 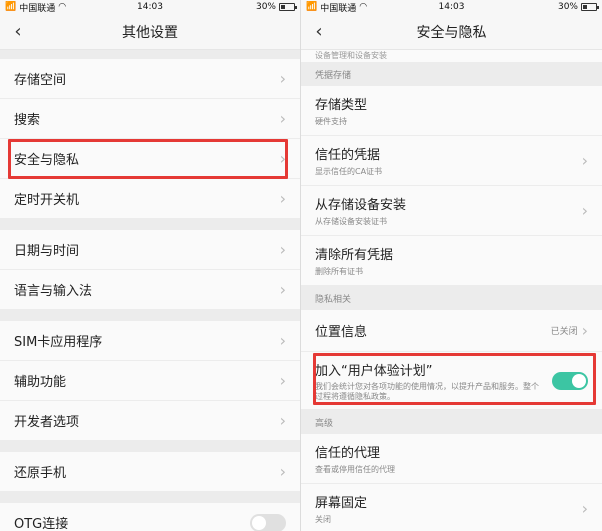 I want to click on row-search: 搜索 ›, so click(x=150, y=119).